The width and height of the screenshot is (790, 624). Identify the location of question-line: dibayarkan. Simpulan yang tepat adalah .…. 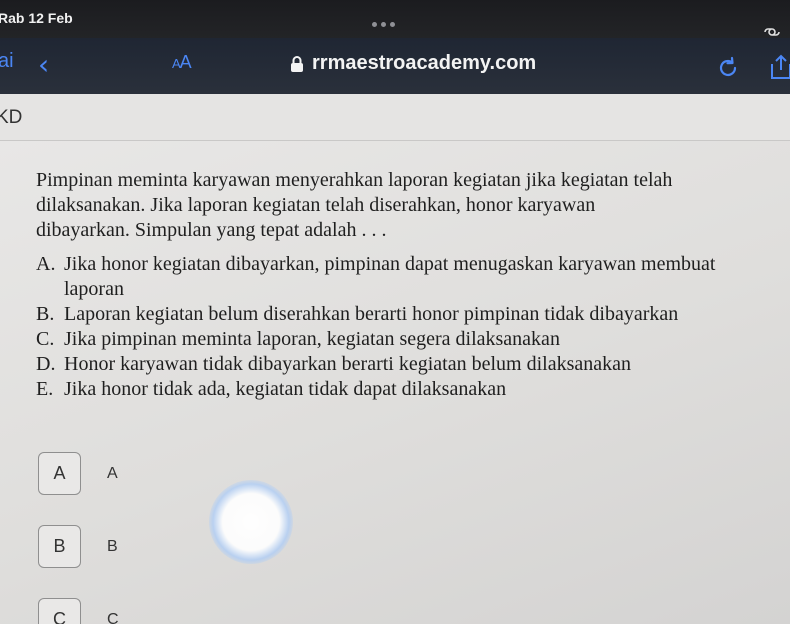
(211, 230).